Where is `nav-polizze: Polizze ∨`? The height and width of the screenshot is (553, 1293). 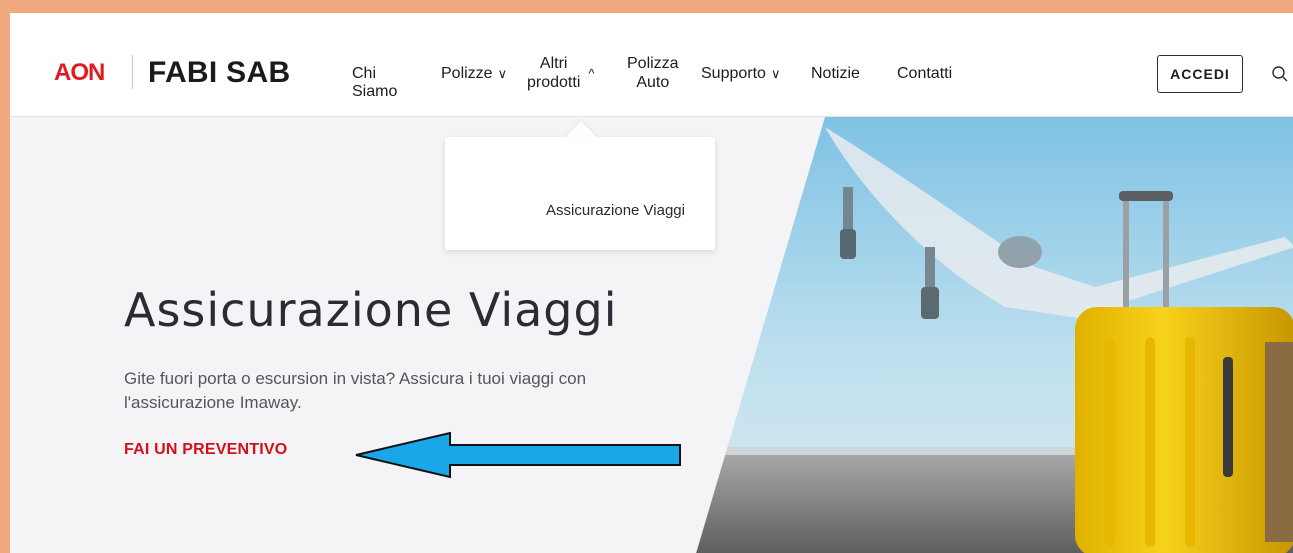
nav-polizze: Polizze ∨ is located at coordinates (474, 74).